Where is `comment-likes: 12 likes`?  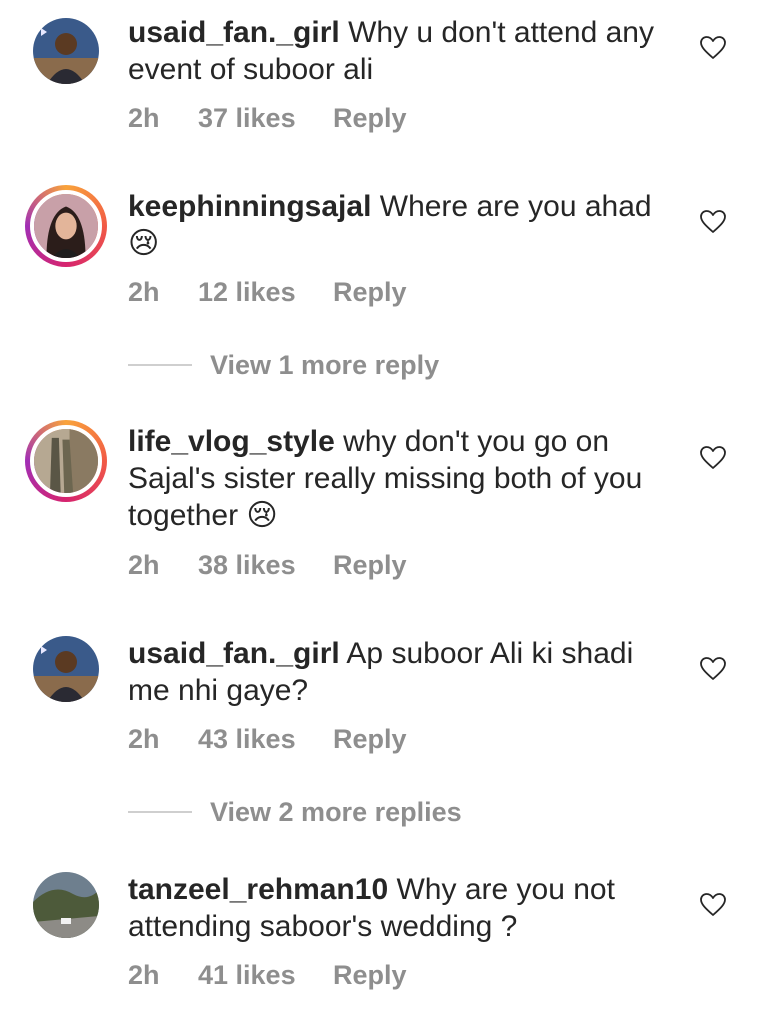
comment-likes: 12 likes is located at coordinates (247, 292).